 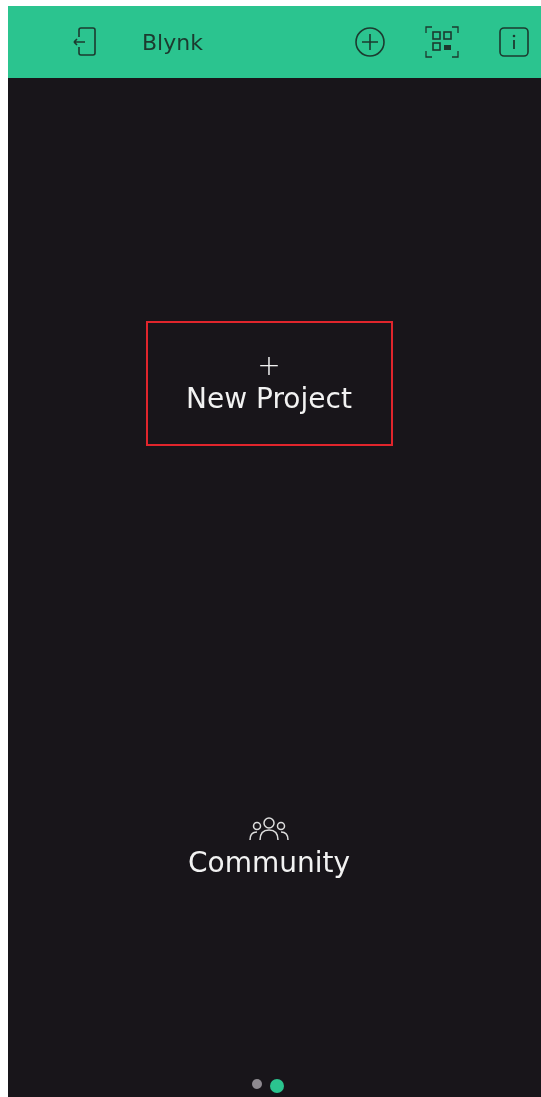 I want to click on info-icon, so click(x=514, y=42).